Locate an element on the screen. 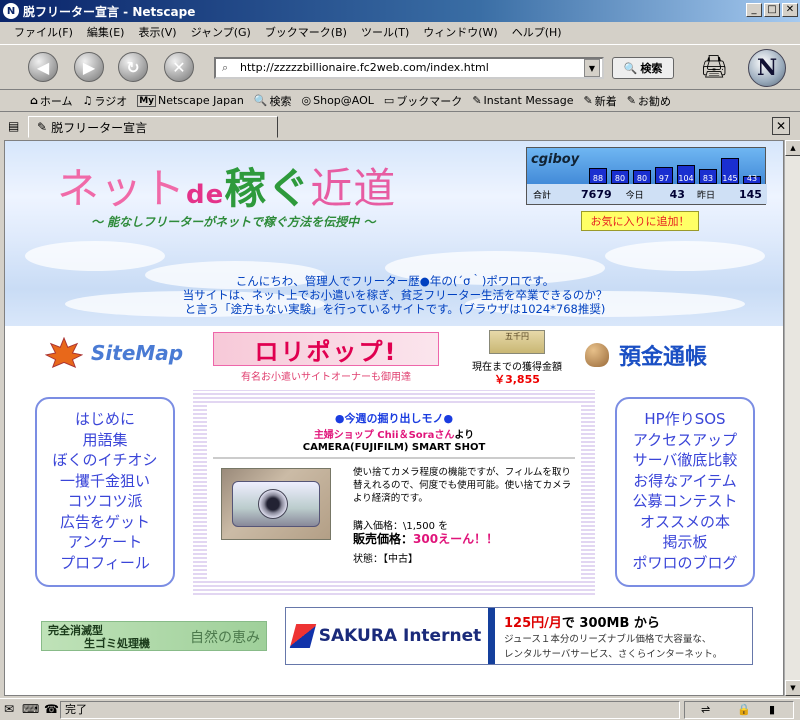 The image size is (800, 720). window-title: 脱フリーター宣言 - Netscape is located at coordinates (109, 11).